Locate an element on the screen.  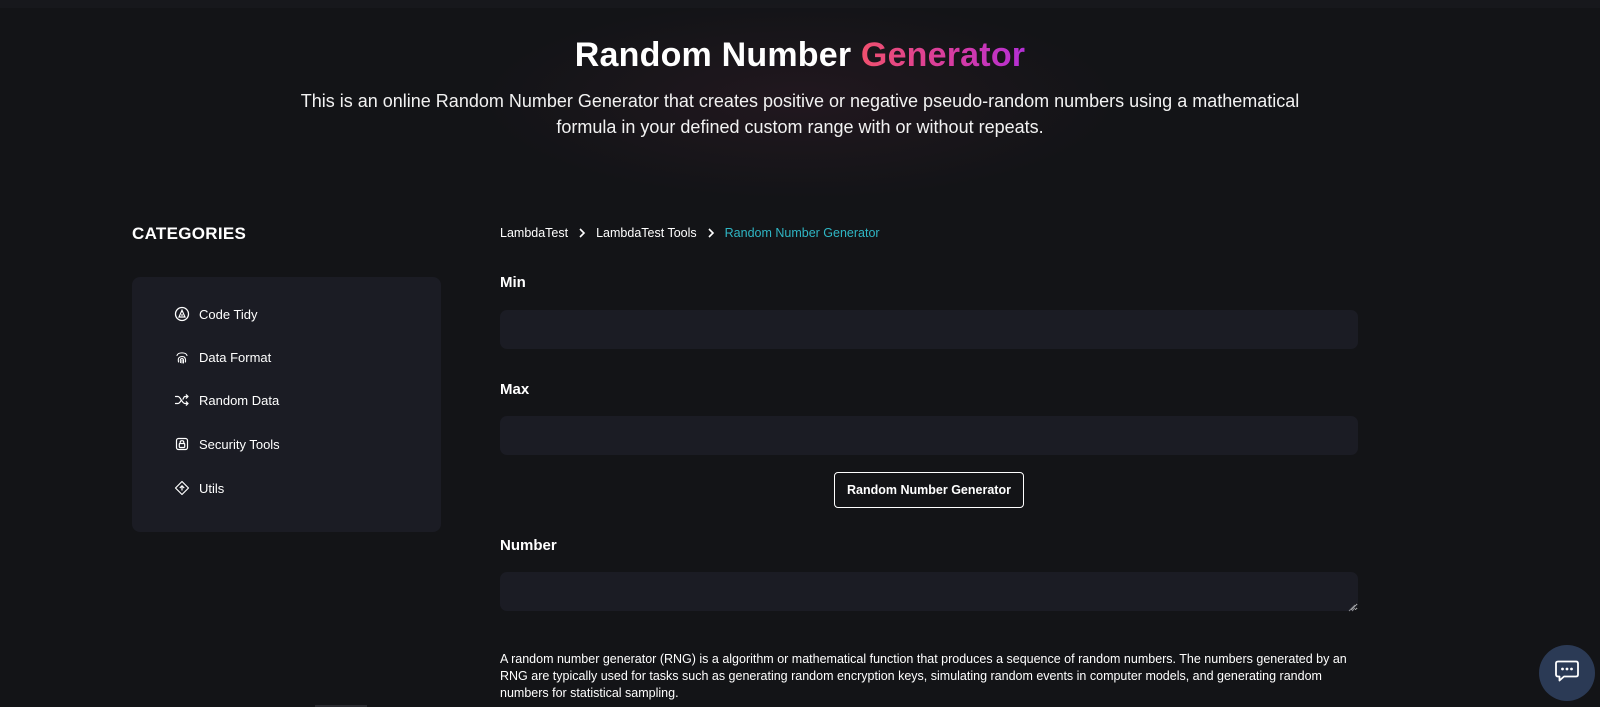
sidebar-item-label: Code Tidy is located at coordinates (228, 314).